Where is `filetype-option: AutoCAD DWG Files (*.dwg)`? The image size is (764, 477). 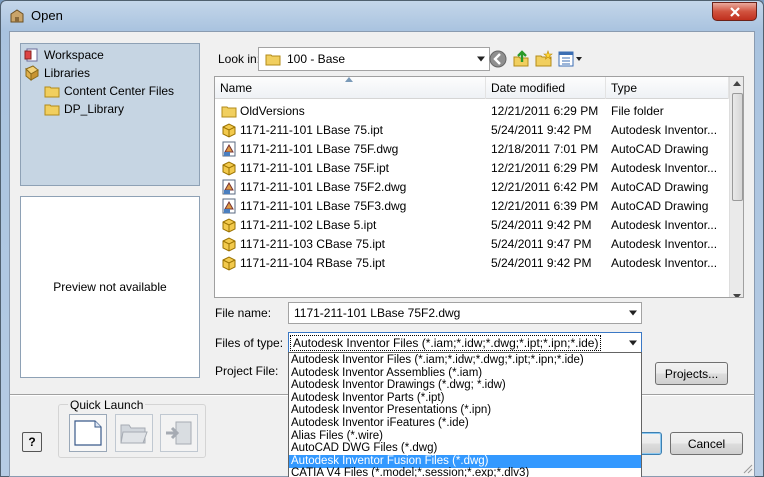 filetype-option: AutoCAD DWG Files (*.dwg) is located at coordinates (465, 448).